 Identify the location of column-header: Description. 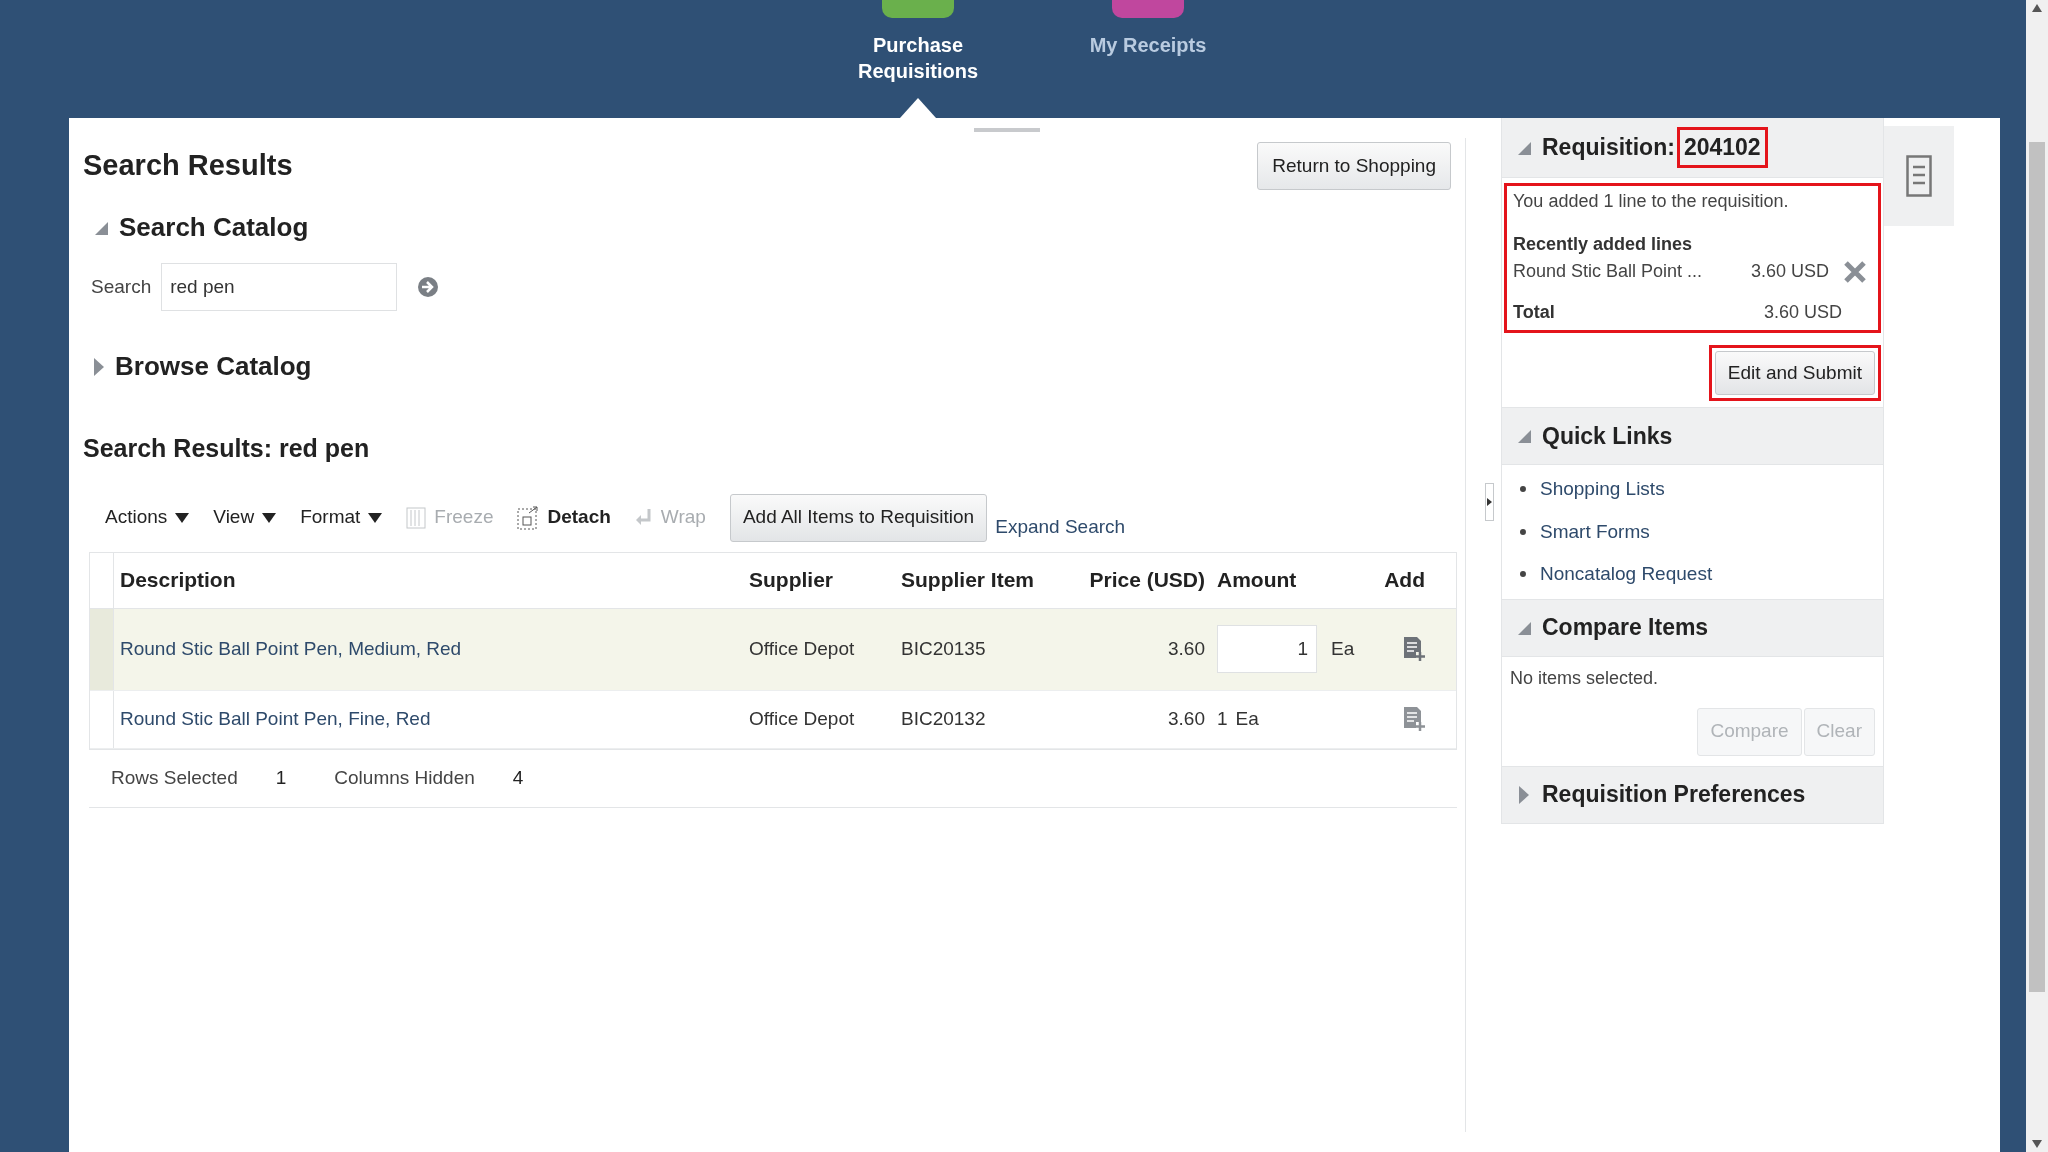
(428, 580).